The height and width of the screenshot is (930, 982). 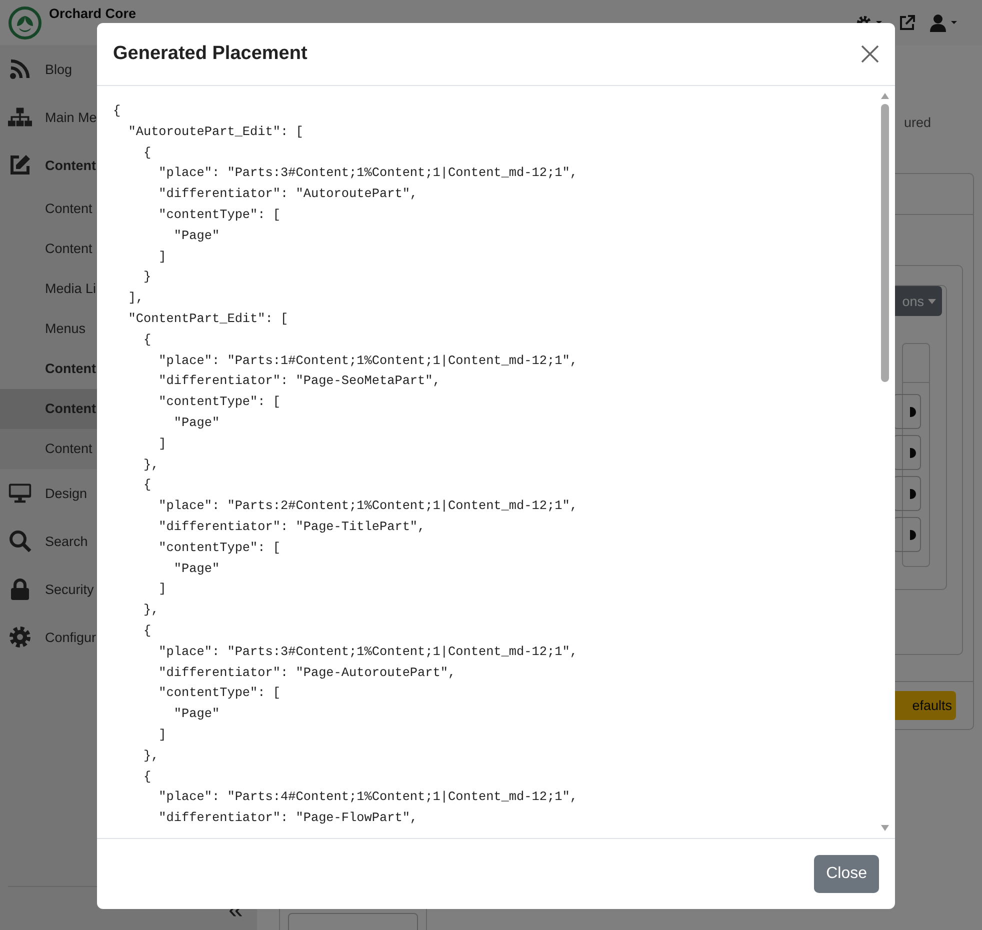 I want to click on code-line: }, so click(x=147, y=277).